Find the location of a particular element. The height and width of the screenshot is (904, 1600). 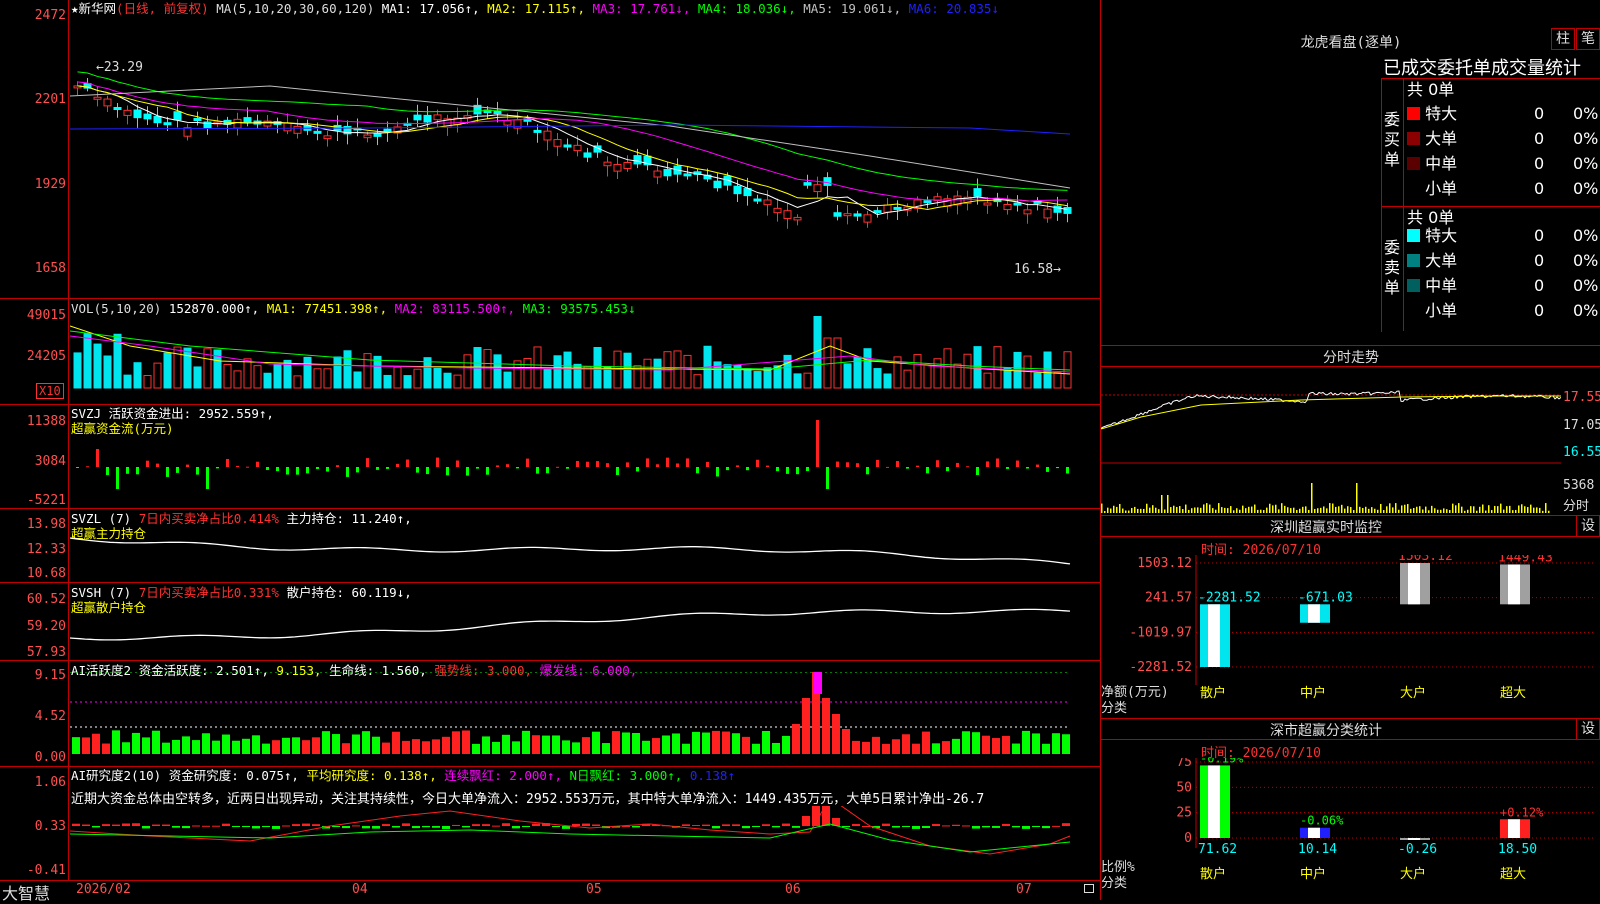

bar-y-tick: 241.57 is located at coordinates (1168, 598).